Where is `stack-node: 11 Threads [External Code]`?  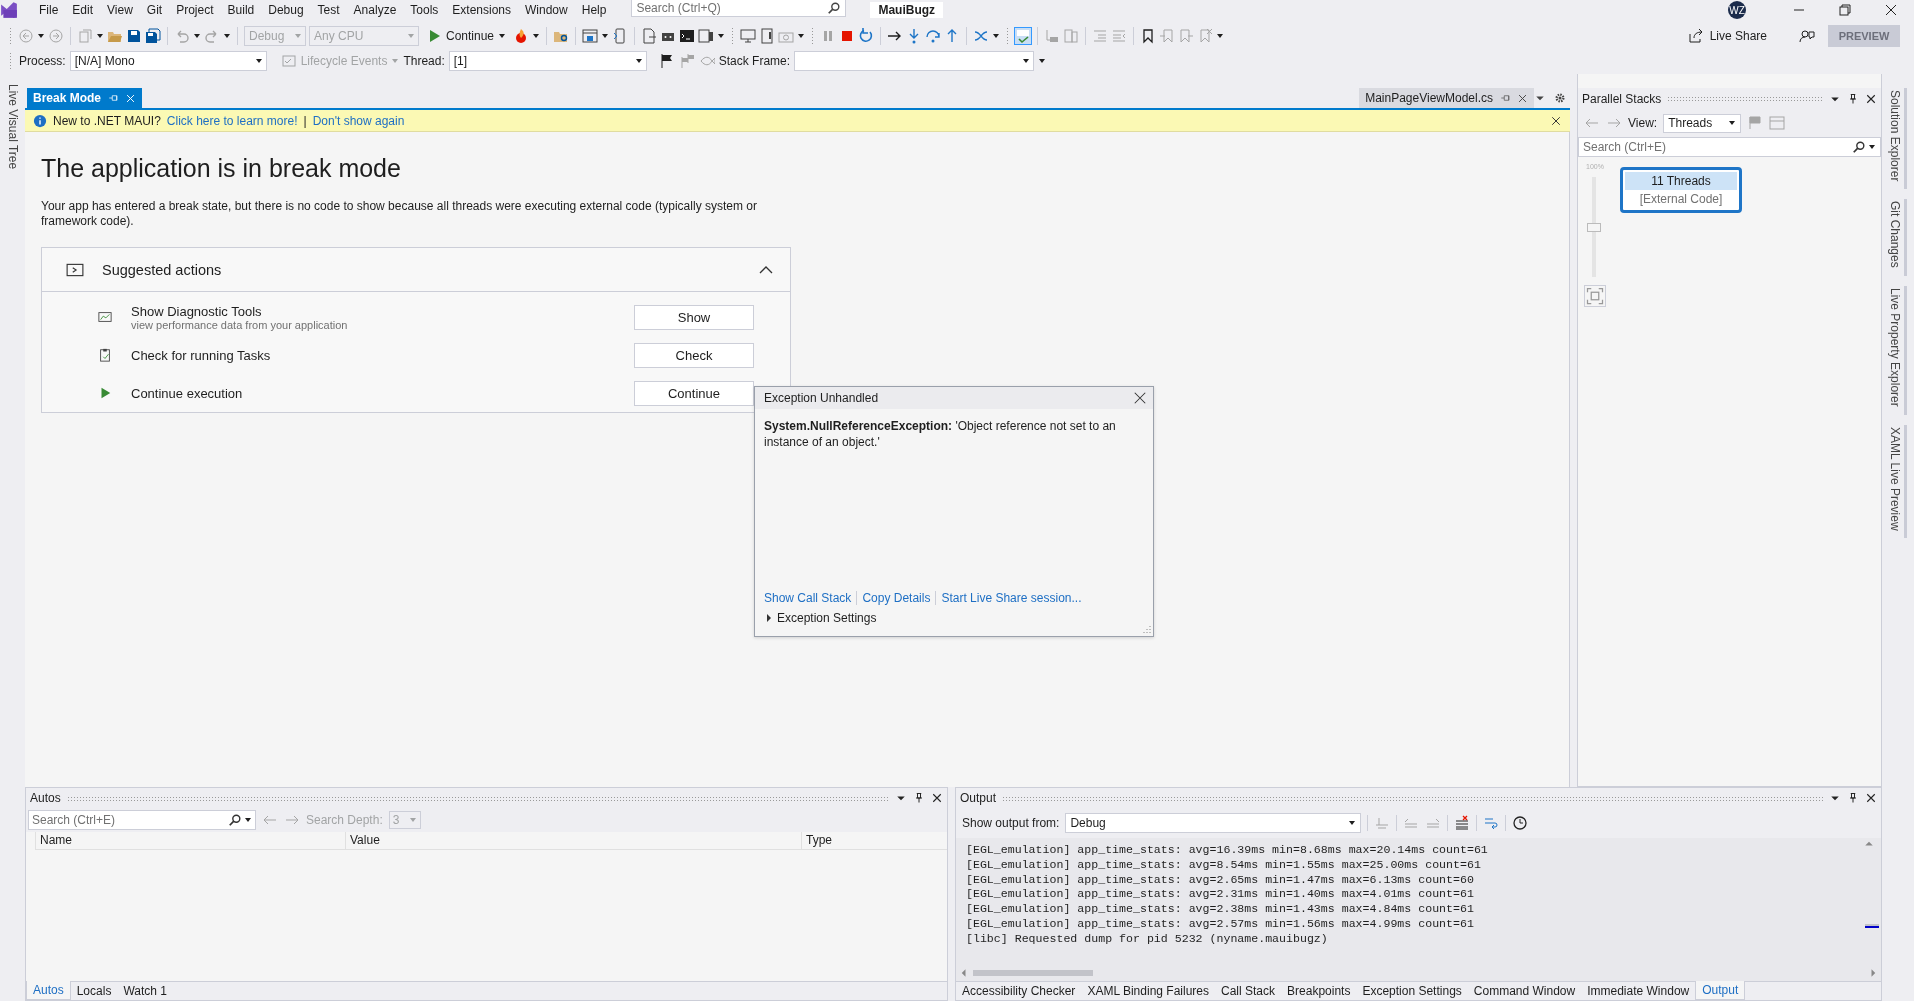 stack-node: 11 Threads [External Code] is located at coordinates (1681, 190).